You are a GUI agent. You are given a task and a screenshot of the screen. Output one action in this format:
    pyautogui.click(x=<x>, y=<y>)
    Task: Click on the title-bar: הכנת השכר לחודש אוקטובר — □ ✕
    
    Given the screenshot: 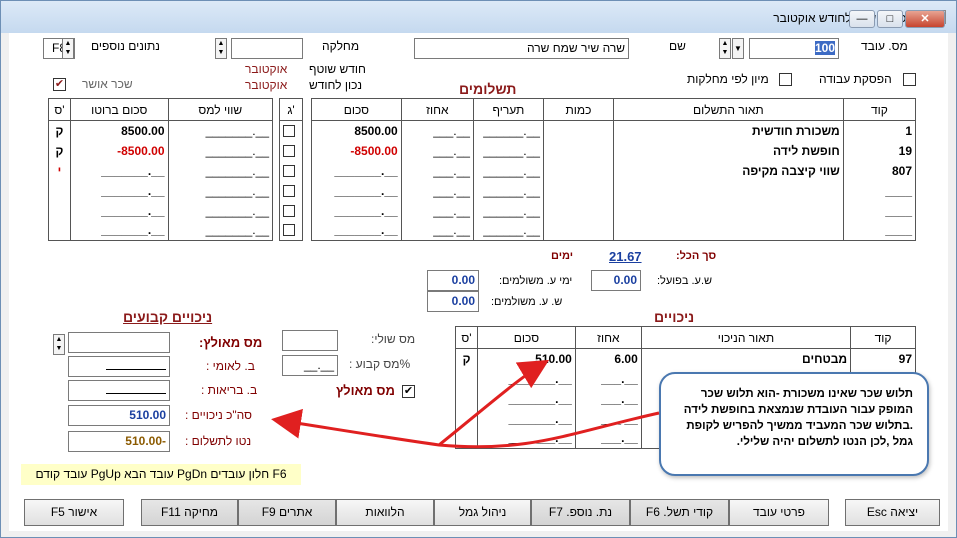 What is the action you would take?
    pyautogui.click(x=478, y=17)
    